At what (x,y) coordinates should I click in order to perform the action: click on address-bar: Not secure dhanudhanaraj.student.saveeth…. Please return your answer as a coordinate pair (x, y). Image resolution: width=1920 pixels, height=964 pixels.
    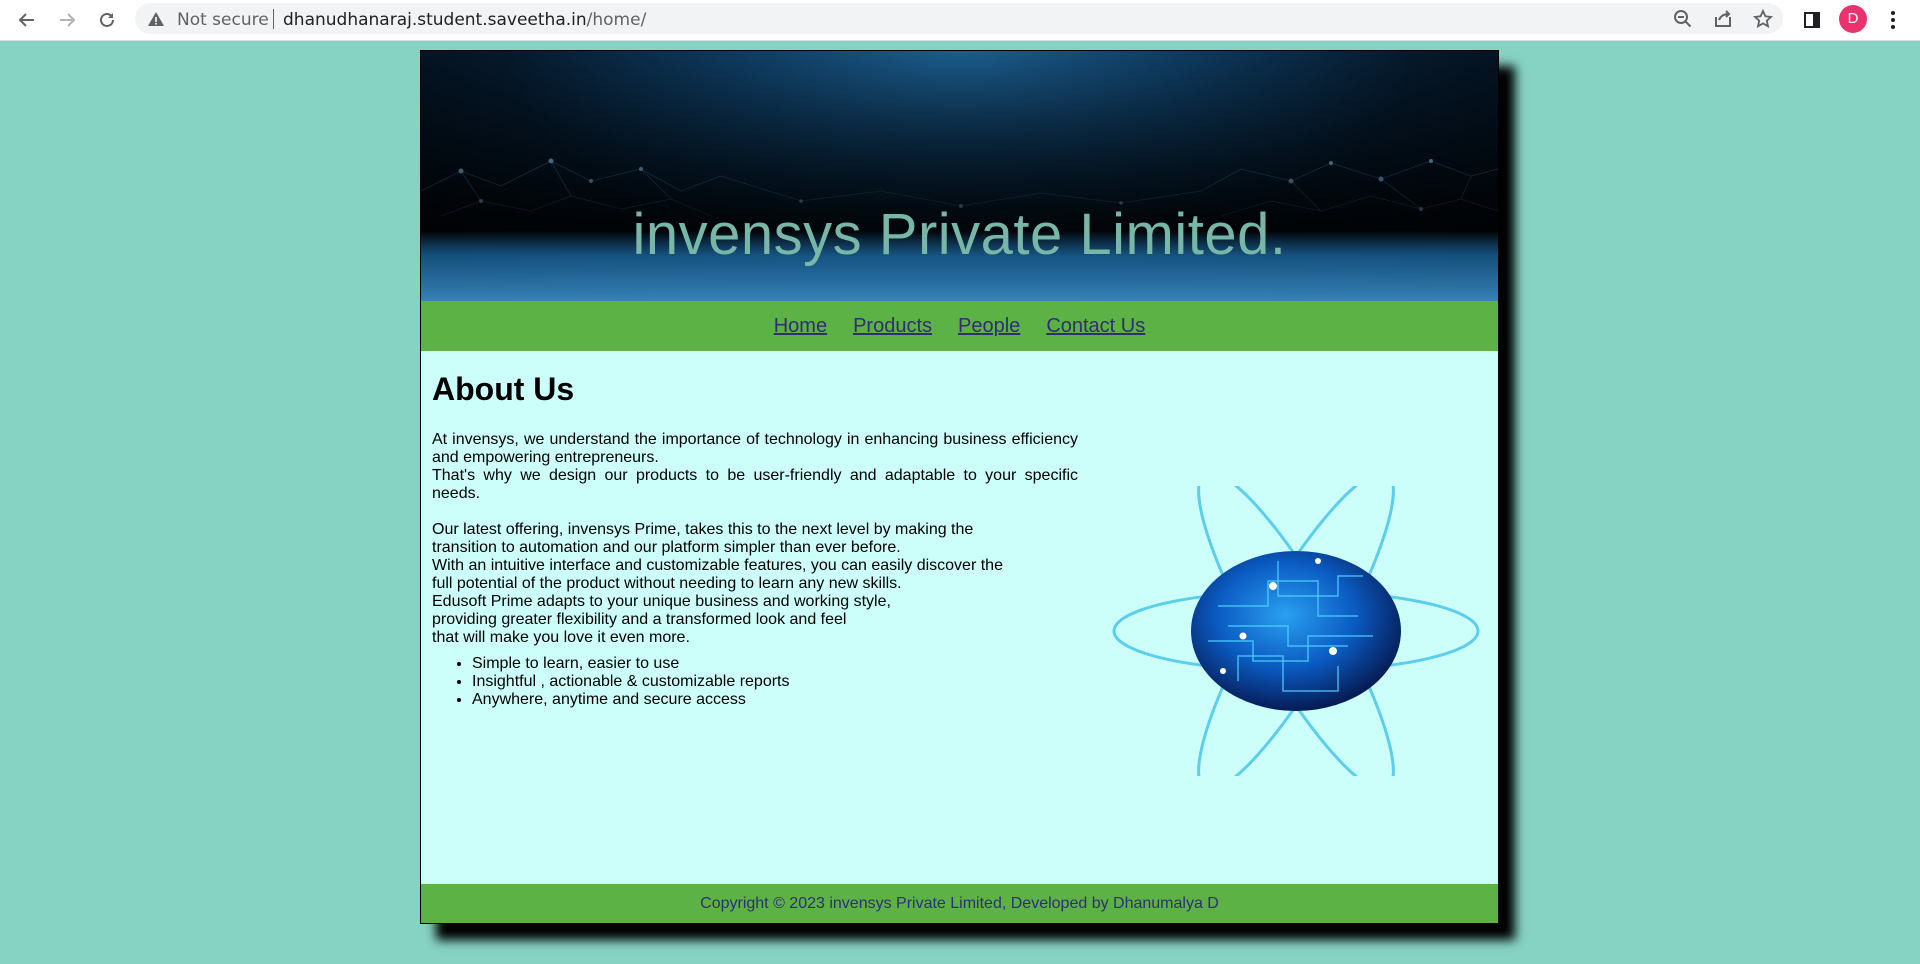
    Looking at the image, I should click on (959, 18).